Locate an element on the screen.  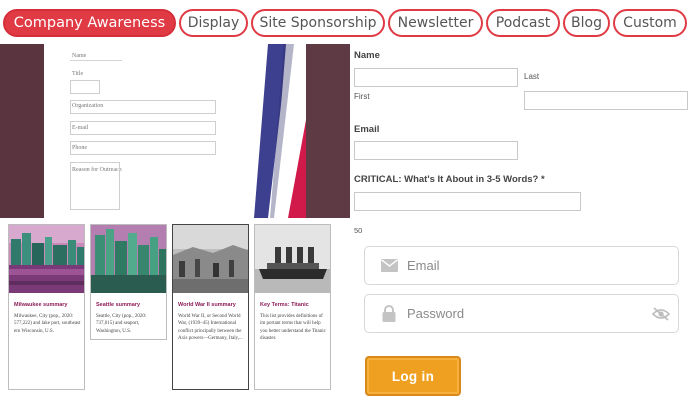
mock-organization-input is located at coordinates (143, 107).